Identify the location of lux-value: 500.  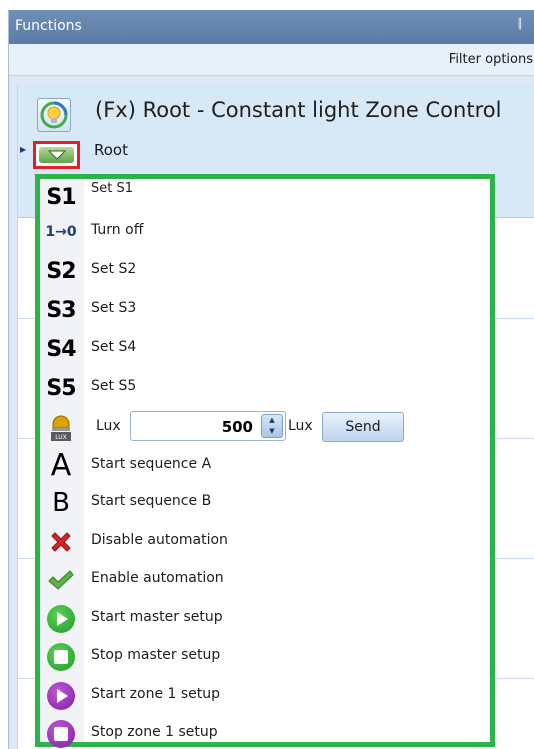
(237, 427).